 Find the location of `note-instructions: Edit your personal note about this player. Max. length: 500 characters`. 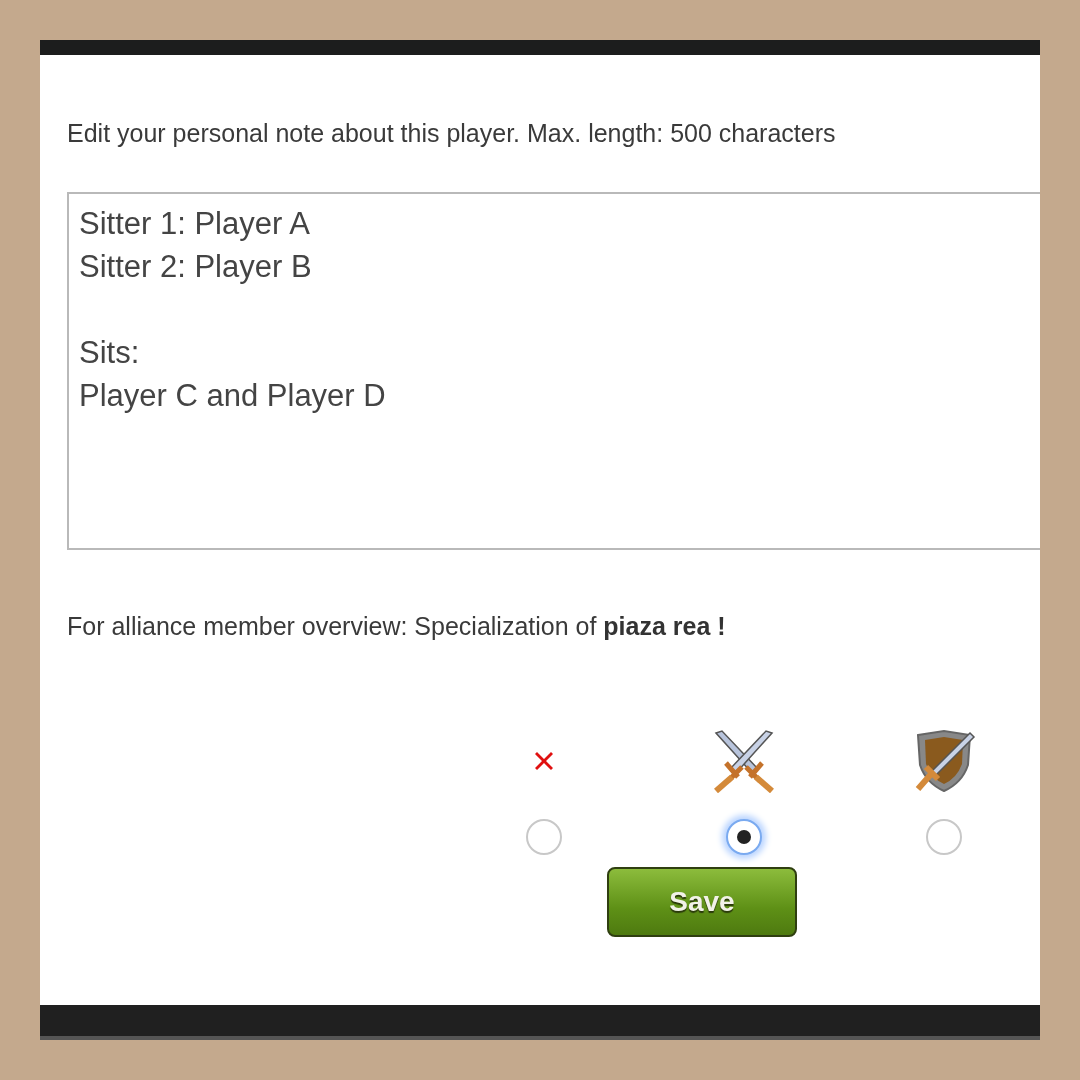

note-instructions: Edit your personal note about this player. Max. length: 500 characters is located at coordinates (452, 133).